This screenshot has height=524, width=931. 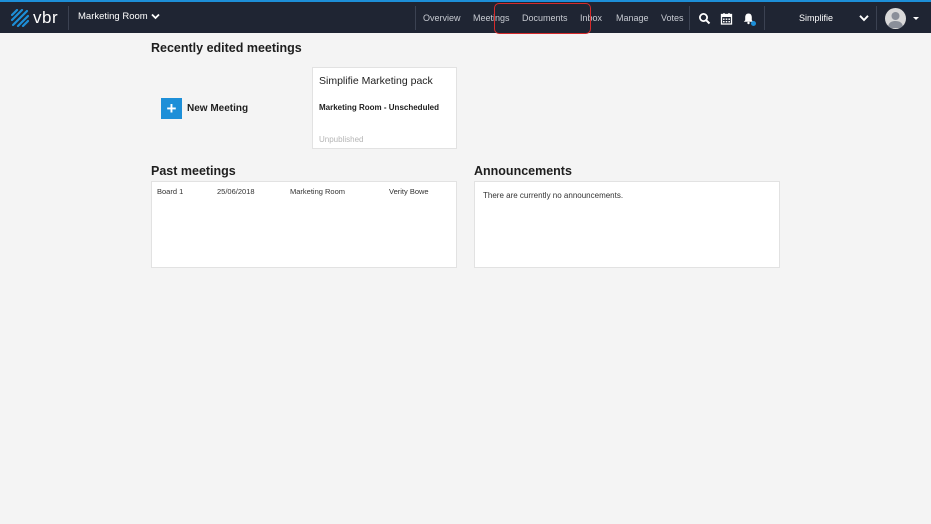 What do you see at coordinates (376, 81) in the screenshot?
I see `pack-title: Simplifie Marketing pack` at bounding box center [376, 81].